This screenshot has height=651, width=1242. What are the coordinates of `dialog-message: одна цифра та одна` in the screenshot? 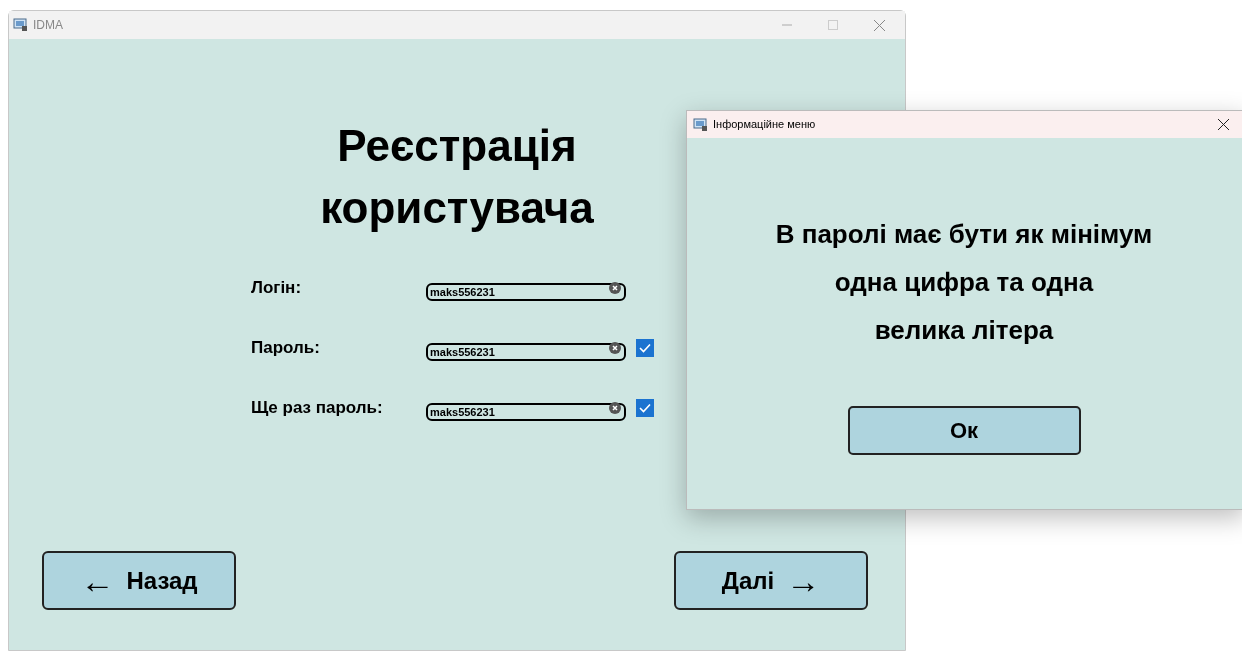 It's located at (964, 282).